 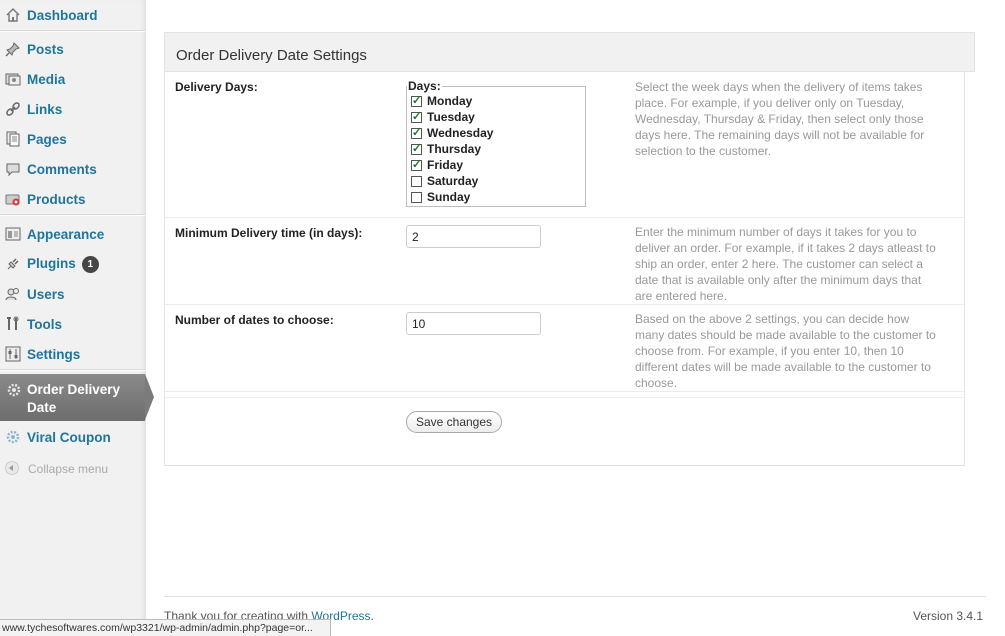 What do you see at coordinates (416, 132) in the screenshot?
I see `checkbox-wednesday` at bounding box center [416, 132].